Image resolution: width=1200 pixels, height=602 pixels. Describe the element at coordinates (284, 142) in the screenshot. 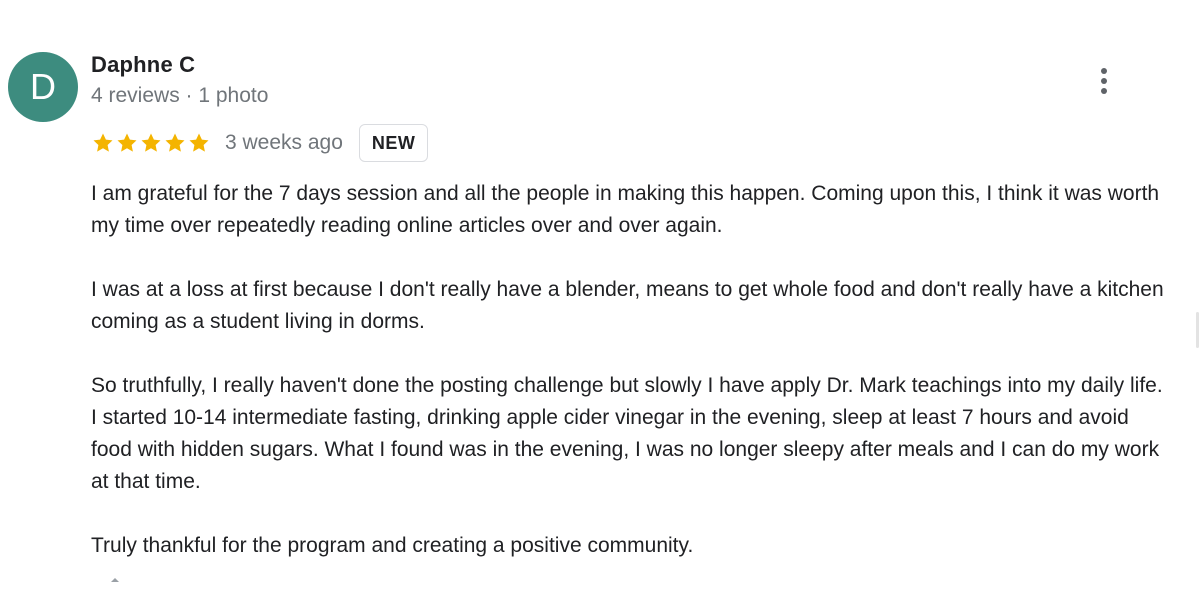

I see `review-date: 3 weeks ago` at that location.